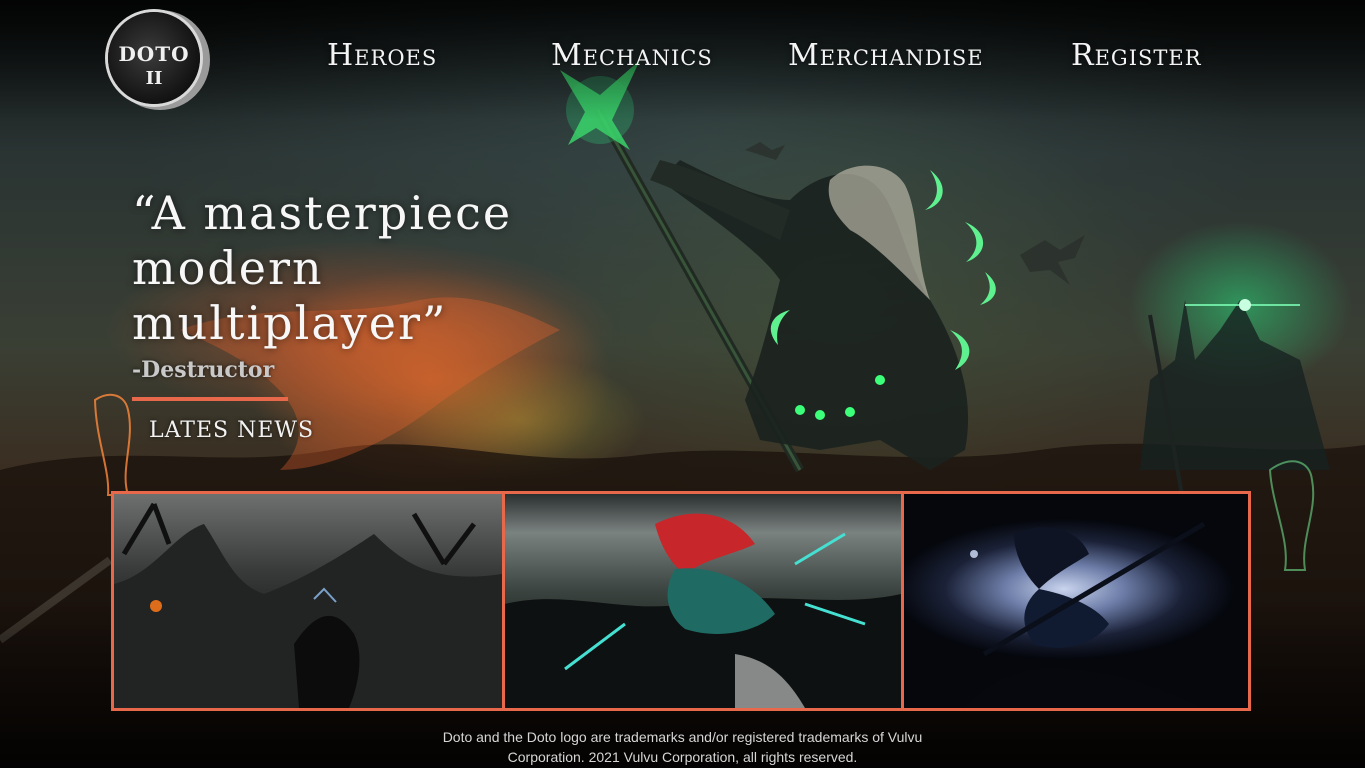 The height and width of the screenshot is (768, 1365). I want to click on news-card-1-image, so click(308, 605).